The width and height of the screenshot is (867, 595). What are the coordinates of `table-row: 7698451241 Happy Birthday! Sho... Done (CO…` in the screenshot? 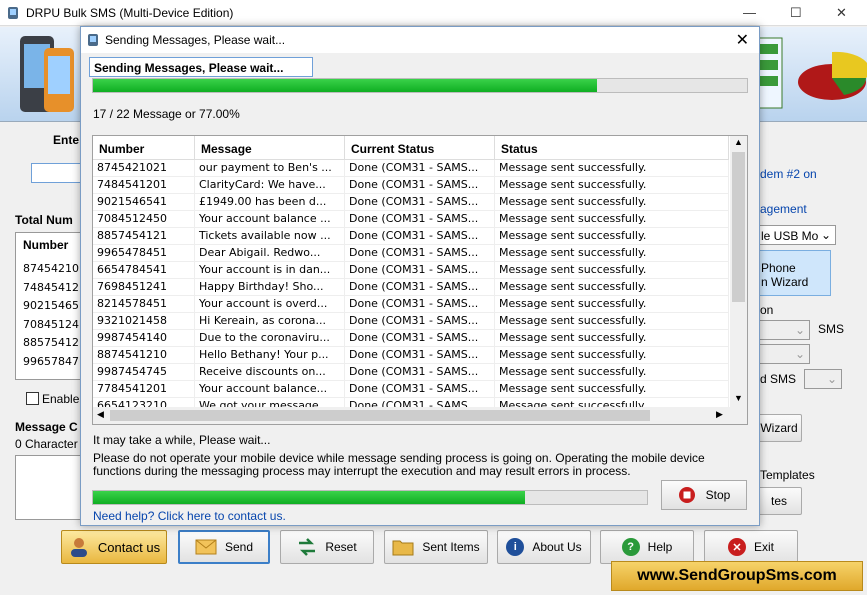 It's located at (411, 287).